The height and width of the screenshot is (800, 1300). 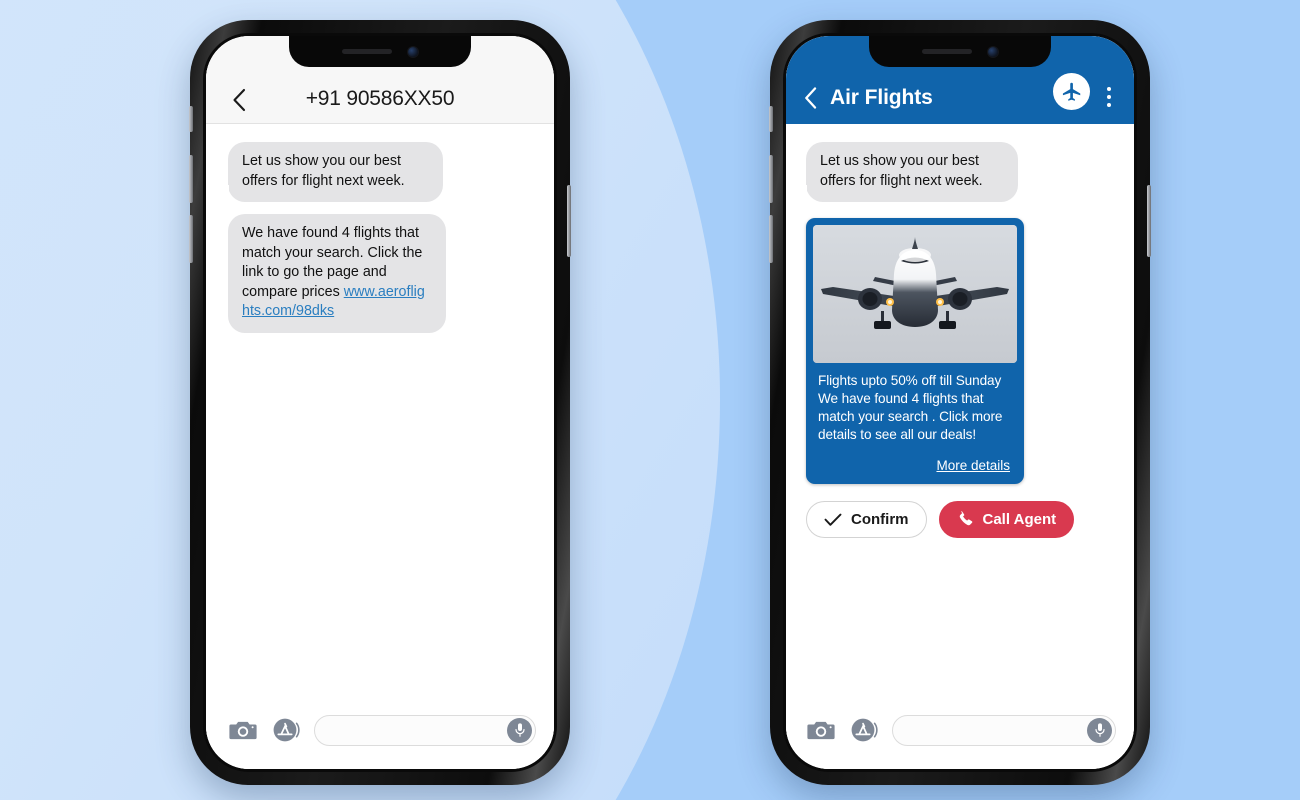 I want to click on sms-compose-toolbar, so click(x=380, y=737).